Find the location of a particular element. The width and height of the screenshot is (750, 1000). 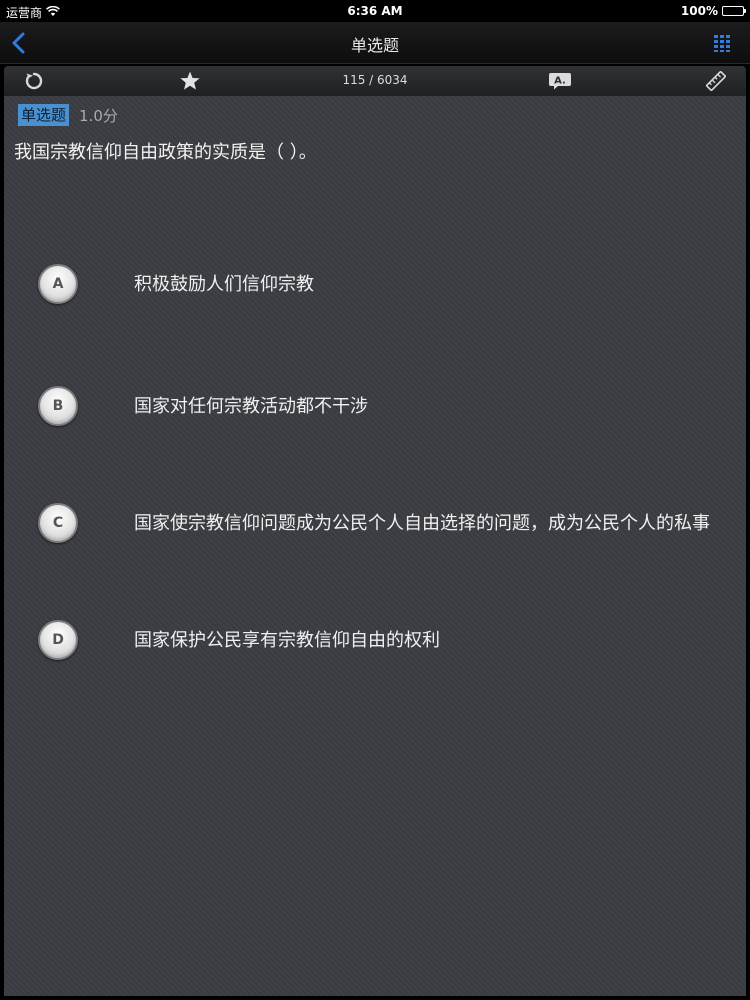

option-d-text: 国家保护公民享有宗教信仰自由的权利 is located at coordinates (287, 640).